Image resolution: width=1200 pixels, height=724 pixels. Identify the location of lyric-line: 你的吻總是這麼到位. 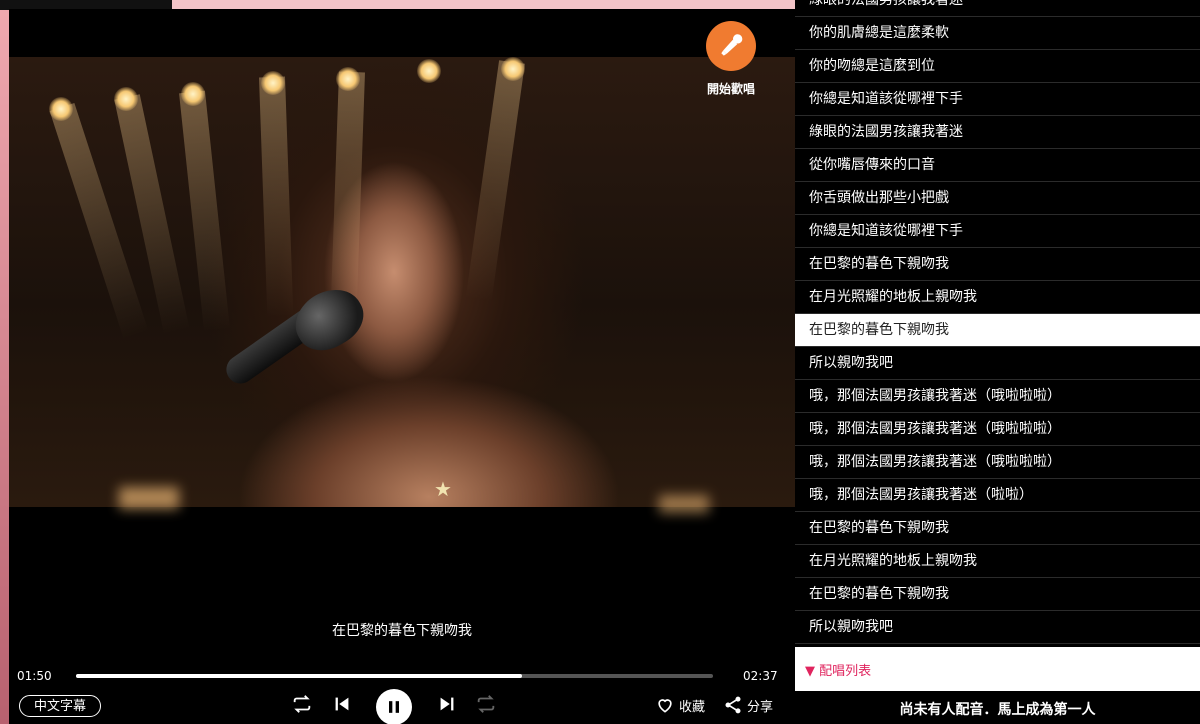
(997, 66).